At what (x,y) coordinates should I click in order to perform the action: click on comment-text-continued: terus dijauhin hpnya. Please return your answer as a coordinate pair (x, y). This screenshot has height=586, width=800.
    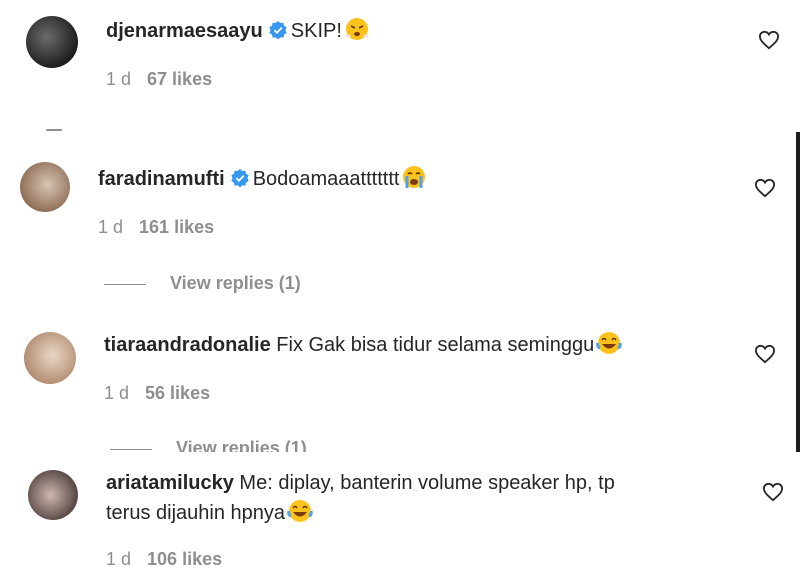
    Looking at the image, I should click on (196, 513).